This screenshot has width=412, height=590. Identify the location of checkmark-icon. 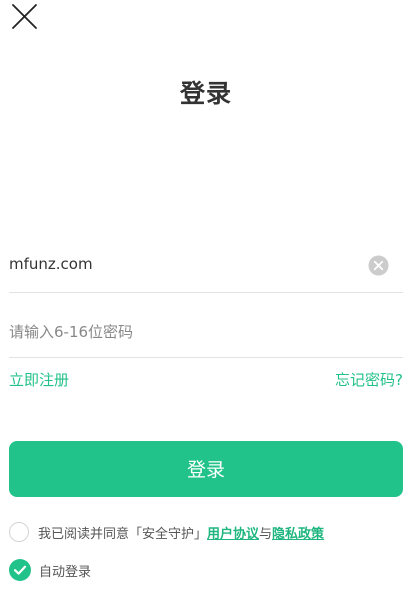
(20, 570).